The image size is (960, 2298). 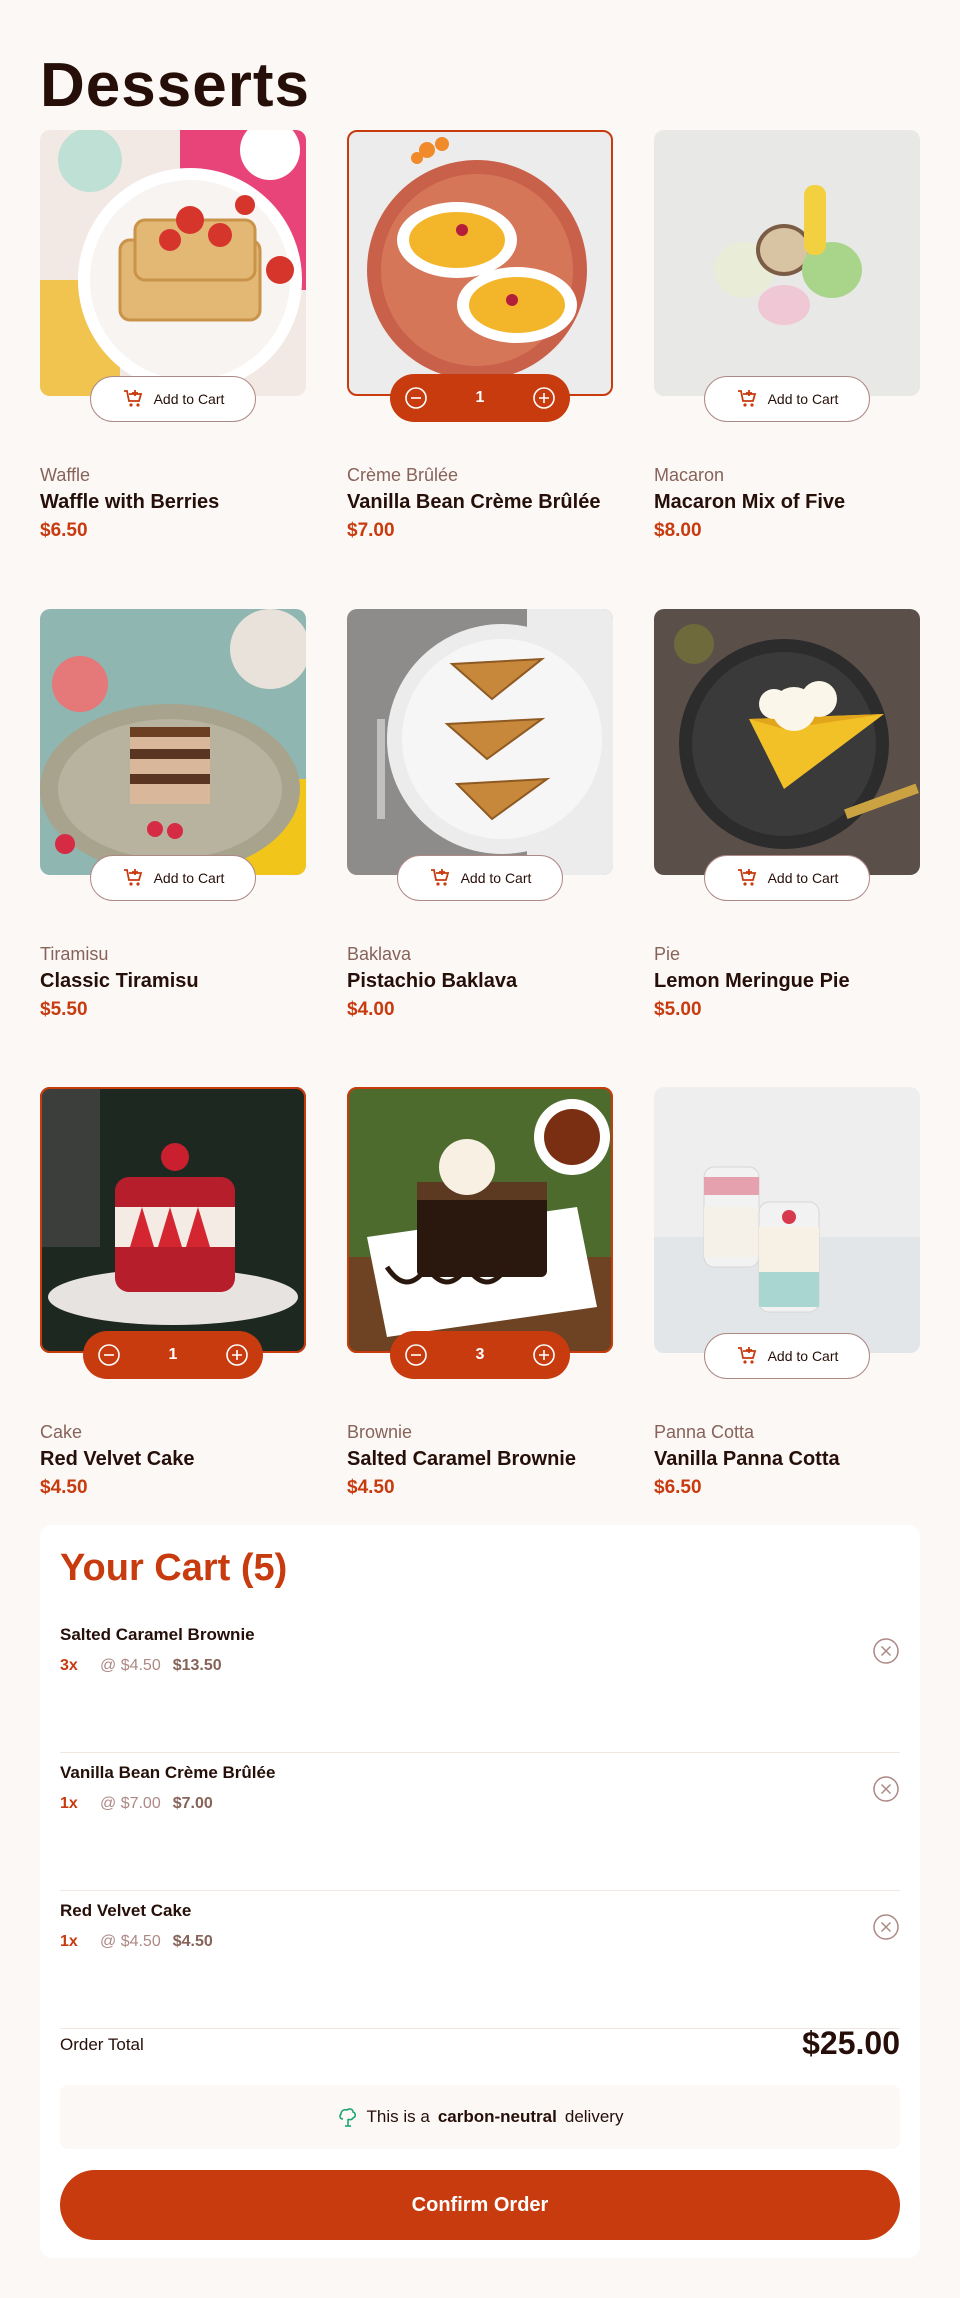 I want to click on product-image-macaron, so click(x=787, y=263).